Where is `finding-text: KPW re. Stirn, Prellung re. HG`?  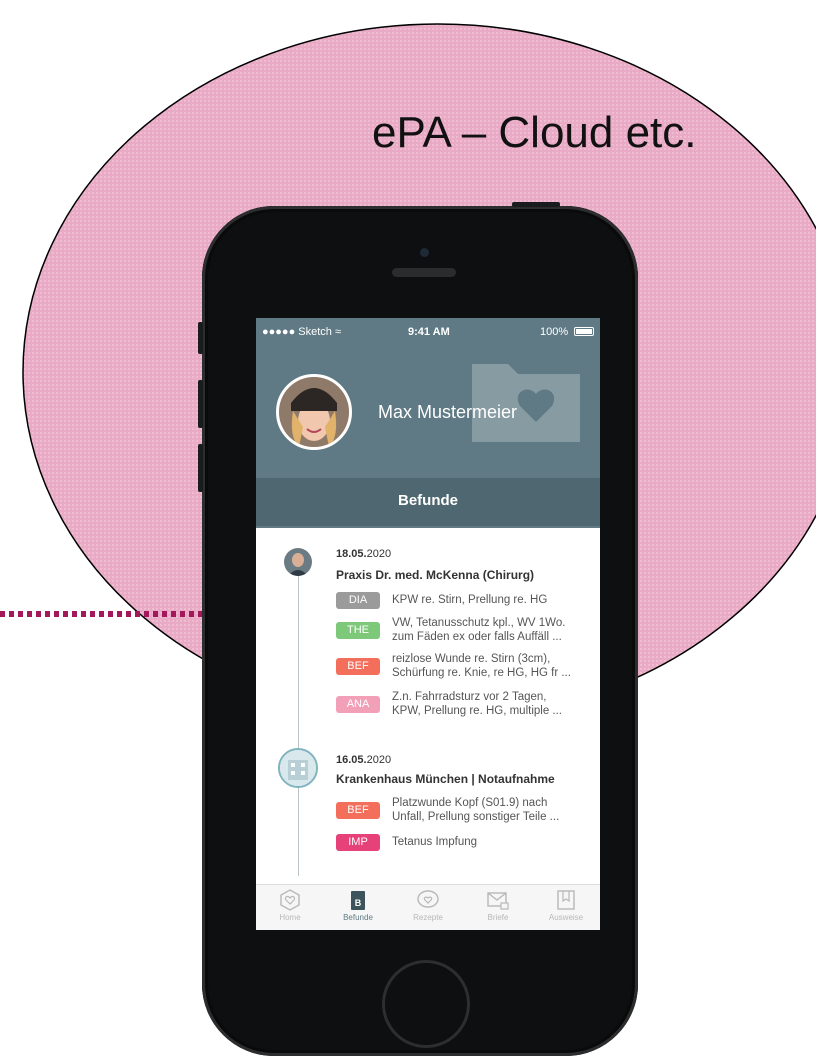 finding-text: KPW re. Stirn, Prellung re. HG is located at coordinates (470, 600).